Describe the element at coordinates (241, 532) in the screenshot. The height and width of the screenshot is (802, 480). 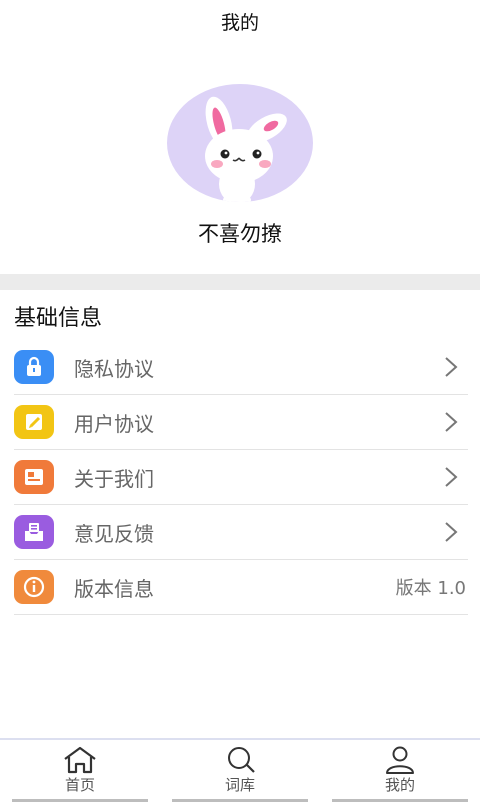
I see `list-item-feedback: 意见反馈` at that location.